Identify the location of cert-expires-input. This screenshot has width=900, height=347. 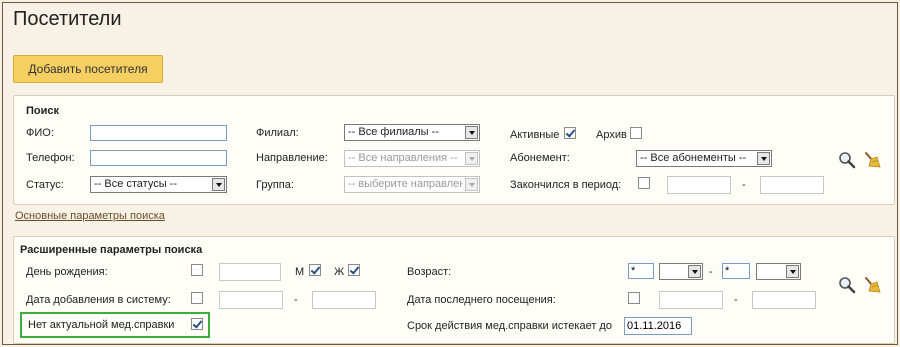
(658, 326).